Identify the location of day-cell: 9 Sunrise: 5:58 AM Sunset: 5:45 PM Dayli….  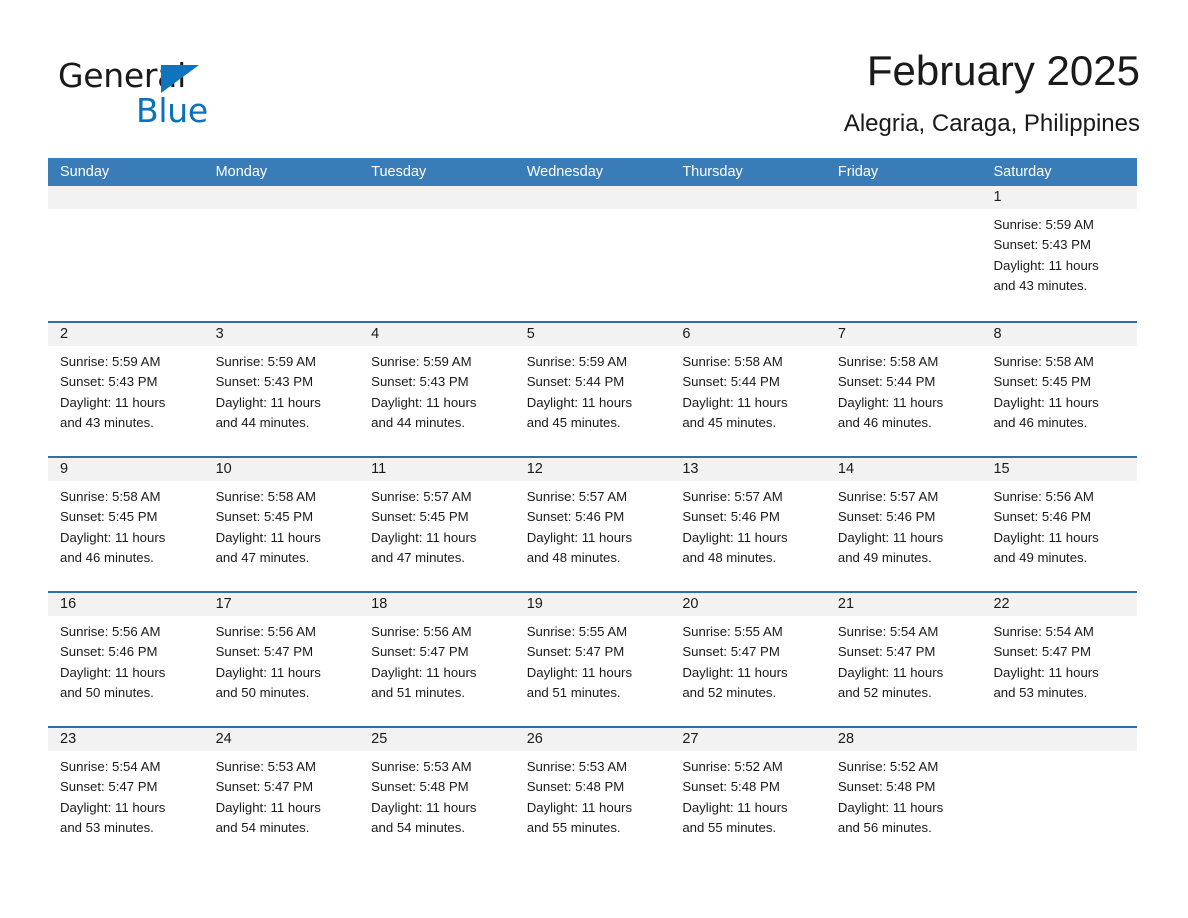
(126, 524).